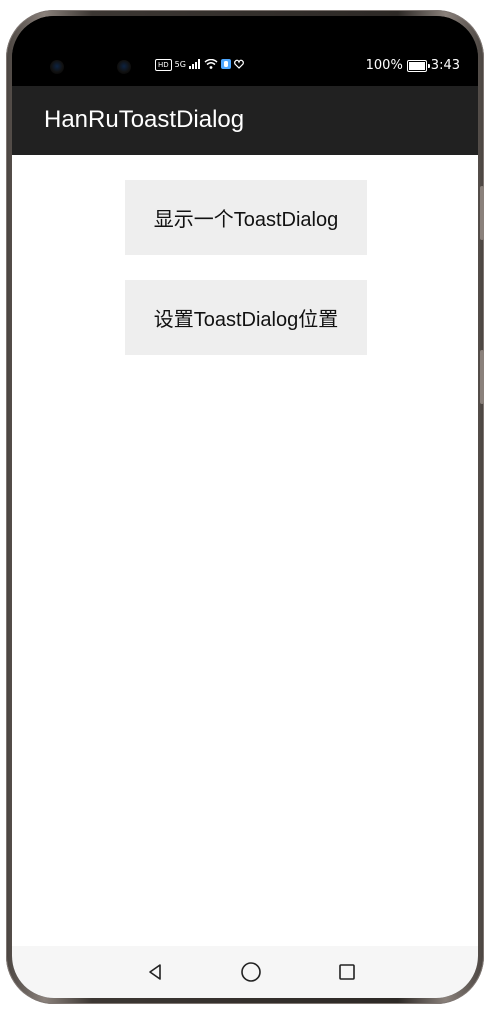 This screenshot has width=502, height=1010. Describe the element at coordinates (225, 65) in the screenshot. I see `shield-icon` at that location.